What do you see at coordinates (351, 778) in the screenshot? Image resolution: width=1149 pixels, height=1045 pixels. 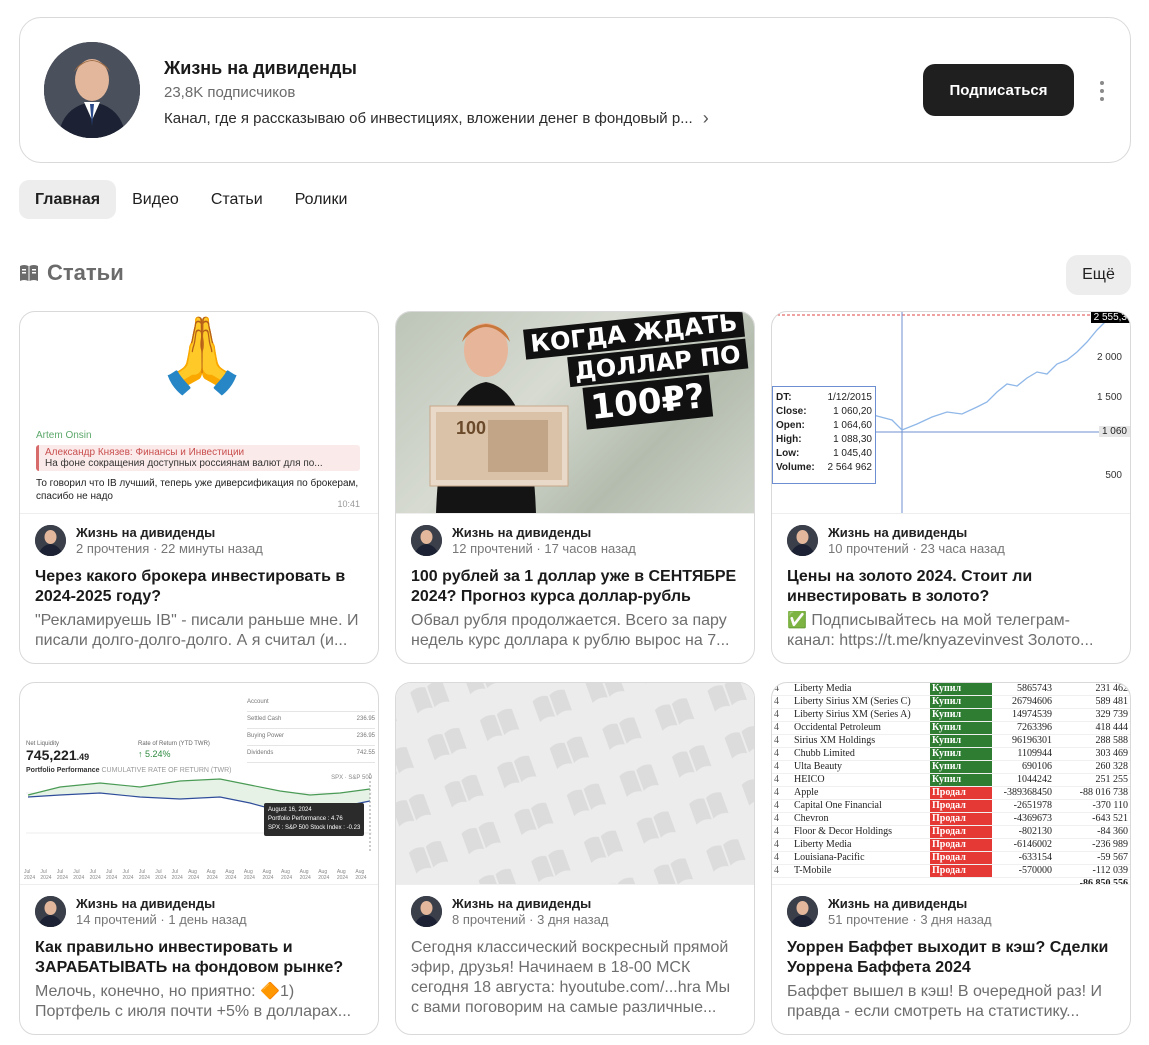 I see `benchmark-label: SPX · S&P 500` at bounding box center [351, 778].